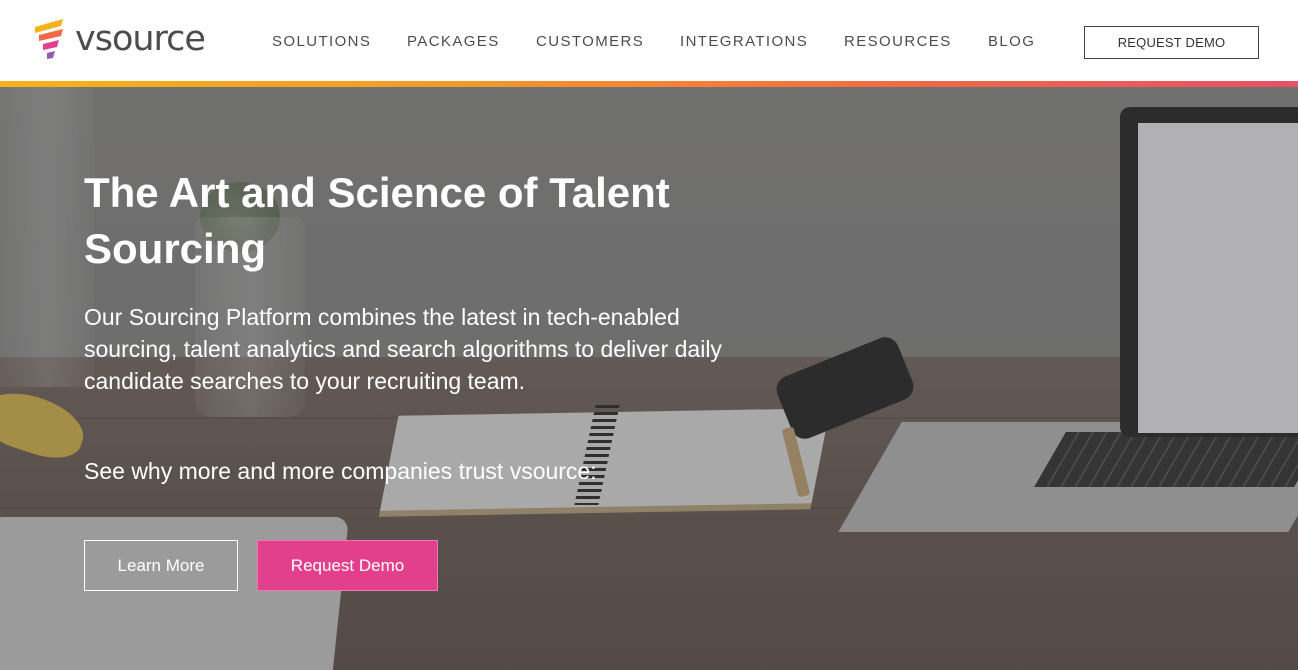  Describe the element at coordinates (347, 565) in the screenshot. I see `request-demo-button: Request Demo` at that location.